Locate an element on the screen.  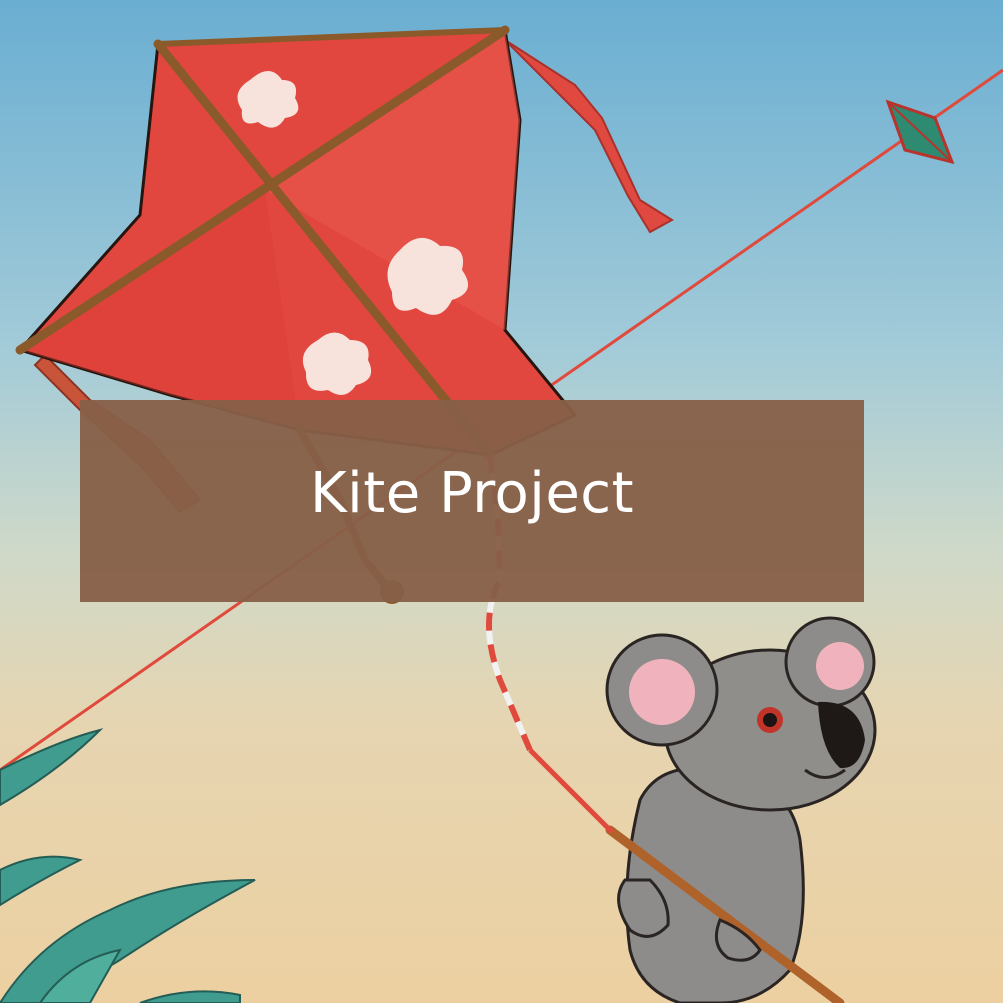
page-title: Kite Project is located at coordinates (472, 493).